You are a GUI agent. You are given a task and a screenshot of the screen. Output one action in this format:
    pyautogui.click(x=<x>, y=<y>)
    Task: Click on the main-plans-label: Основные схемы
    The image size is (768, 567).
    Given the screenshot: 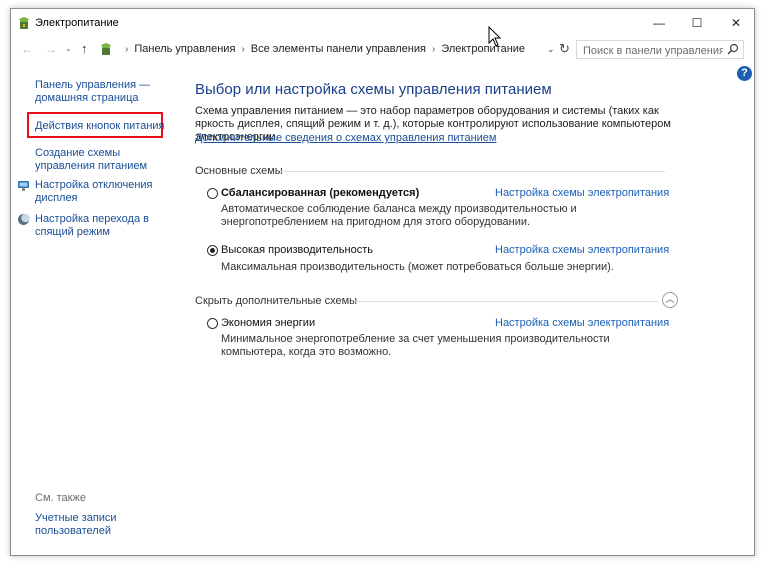 What is the action you would take?
    pyautogui.click(x=239, y=171)
    